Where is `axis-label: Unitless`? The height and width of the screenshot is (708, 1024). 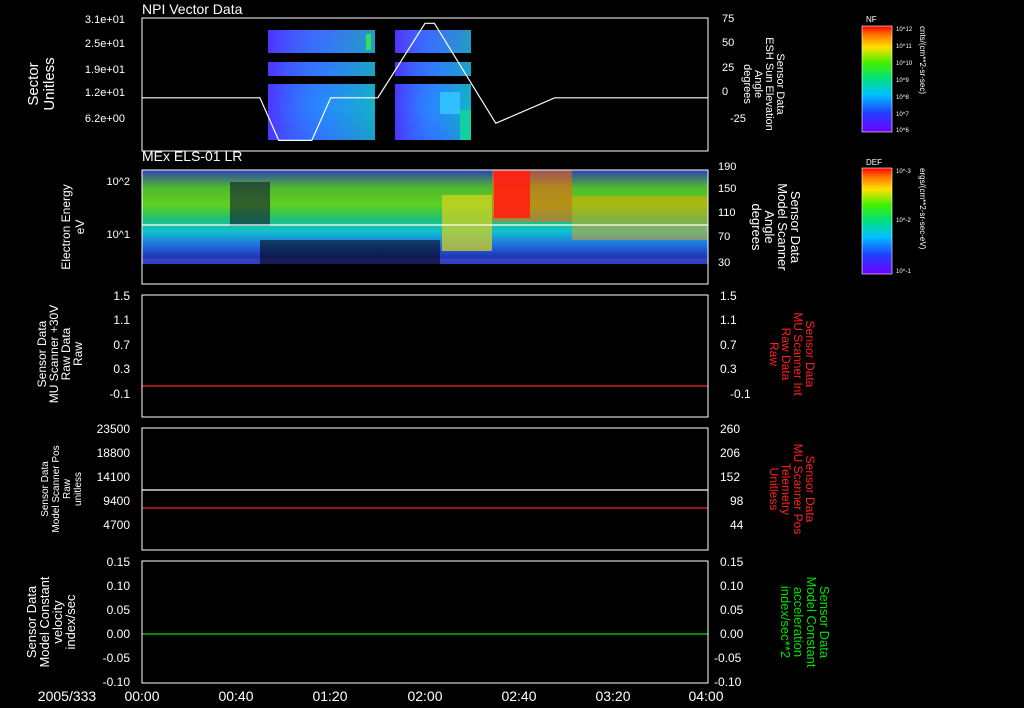
axis-label: Unitless is located at coordinates (774, 489).